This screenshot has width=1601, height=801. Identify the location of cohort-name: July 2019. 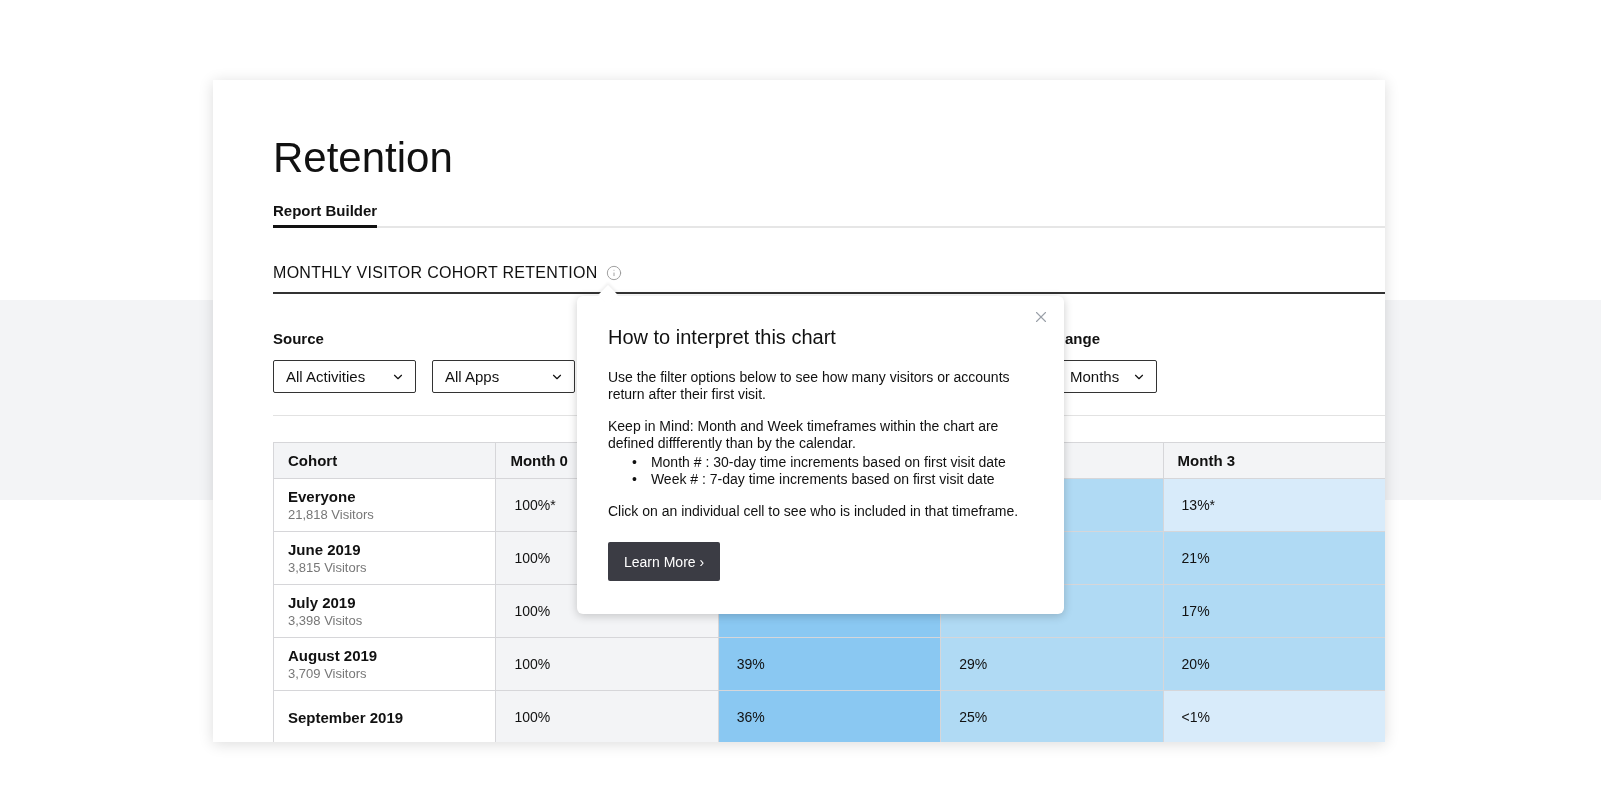
(322, 602).